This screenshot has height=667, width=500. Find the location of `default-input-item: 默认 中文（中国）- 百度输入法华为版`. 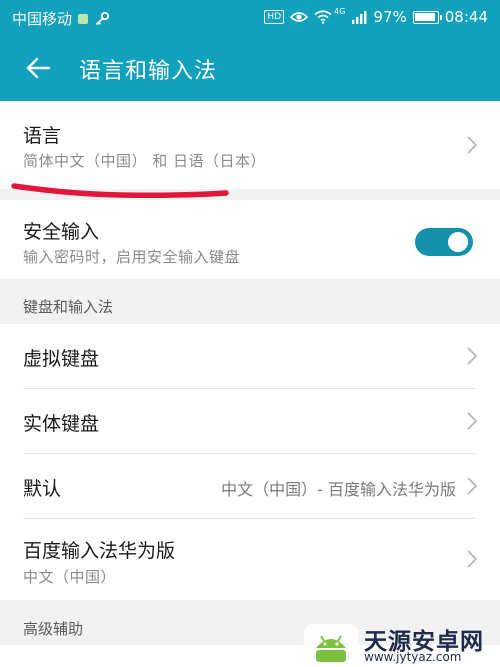

default-input-item: 默认 中文（中国）- 百度输入法华为版 is located at coordinates (250, 486).